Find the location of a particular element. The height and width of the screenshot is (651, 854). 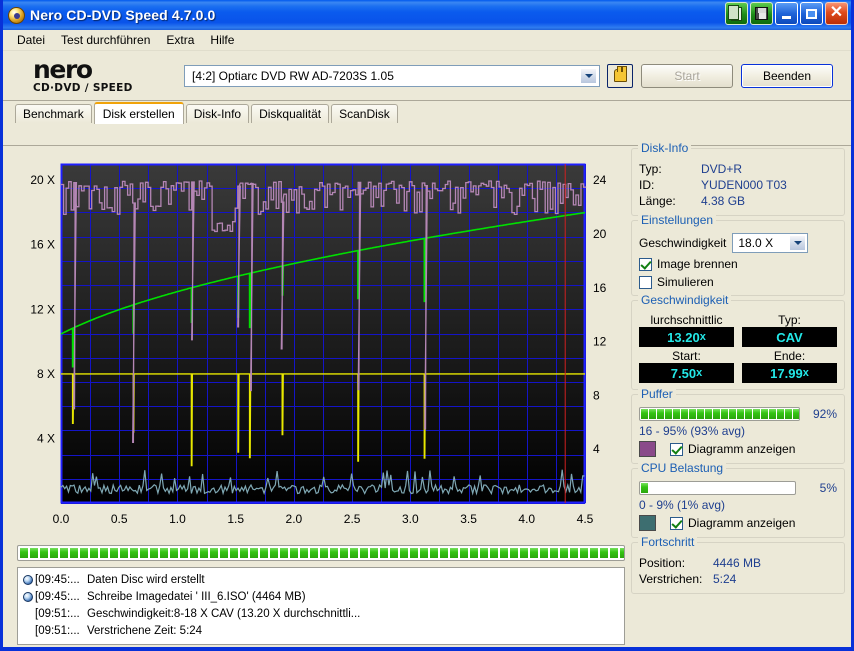

speed-start: Start: 7.50 x is located at coordinates (686, 366).